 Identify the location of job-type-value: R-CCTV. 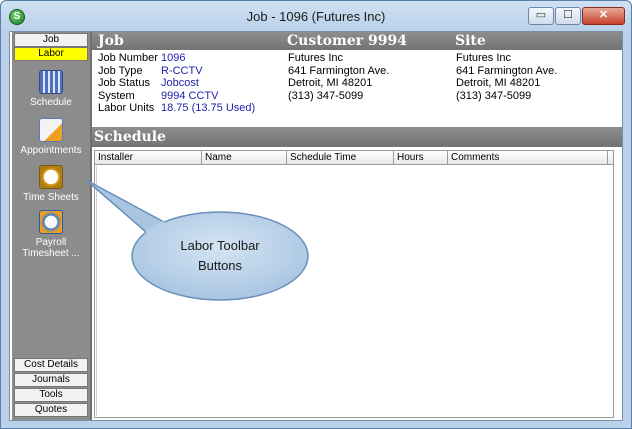
(182, 71).